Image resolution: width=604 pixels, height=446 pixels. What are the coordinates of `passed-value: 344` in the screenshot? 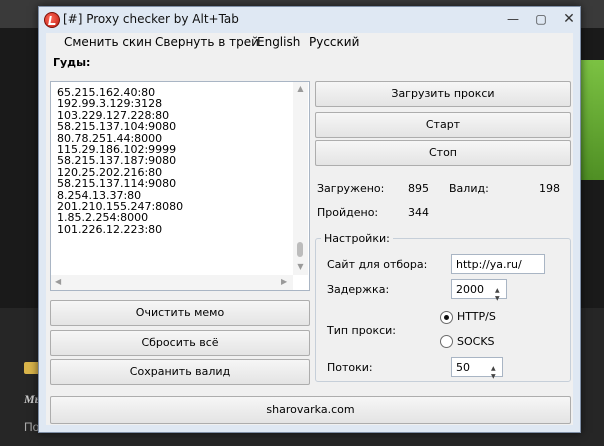 It's located at (418, 212).